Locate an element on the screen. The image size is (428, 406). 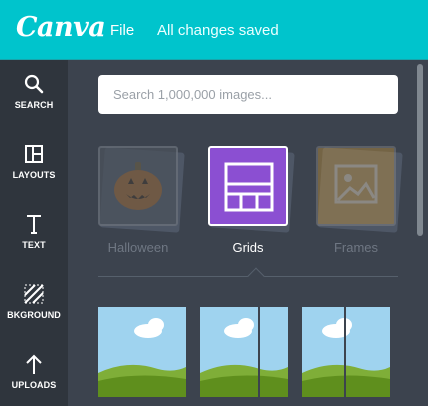
image-search-input is located at coordinates (248, 94).